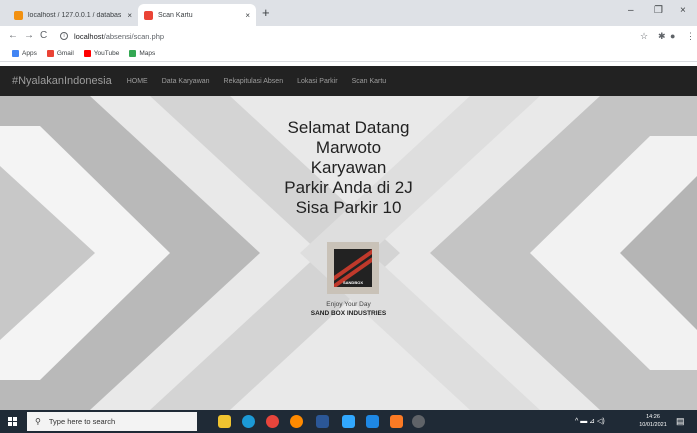  What do you see at coordinates (672, 36) in the screenshot?
I see `profile-icon: ●` at bounding box center [672, 36].